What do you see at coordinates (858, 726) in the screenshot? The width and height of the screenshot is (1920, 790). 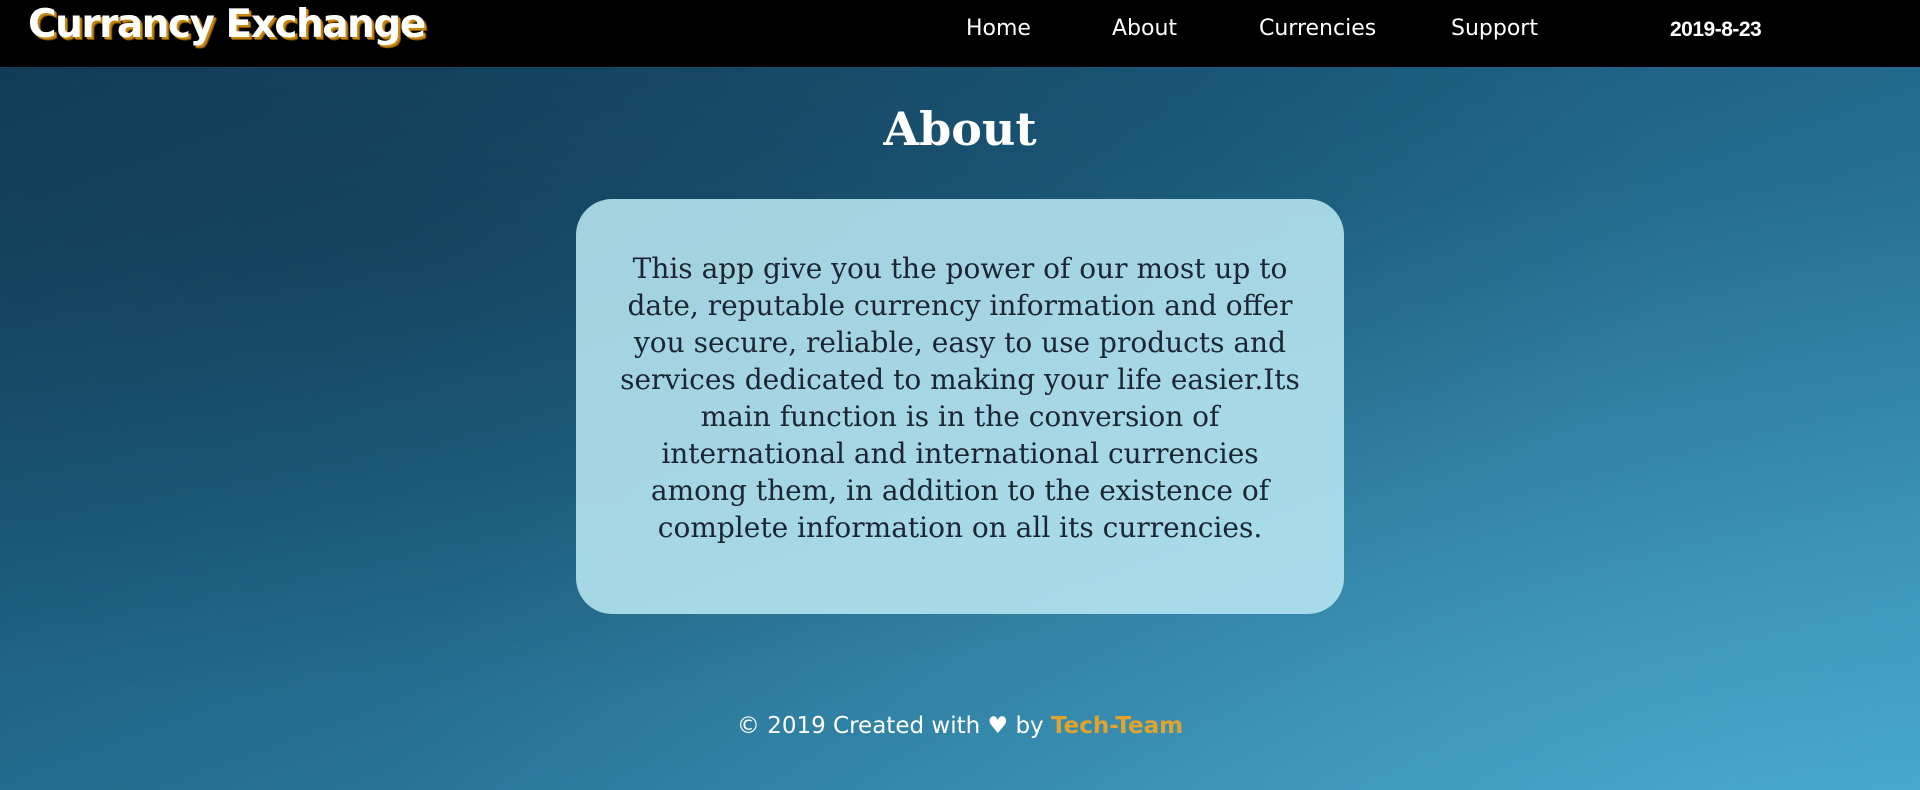 I see `footer-copyright: © 2019 Created with` at bounding box center [858, 726].